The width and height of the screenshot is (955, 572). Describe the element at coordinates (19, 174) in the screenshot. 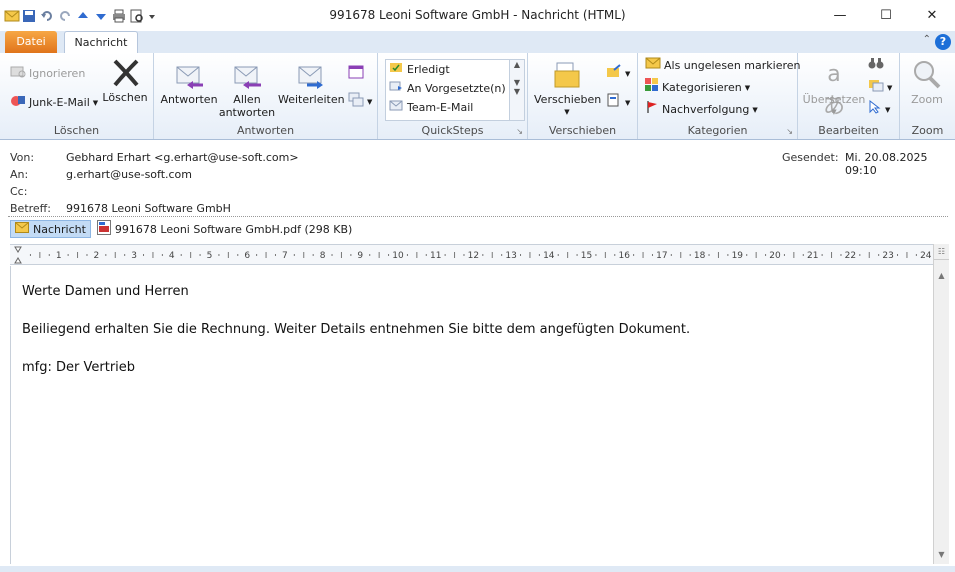

I see `to-label: An:` at that location.